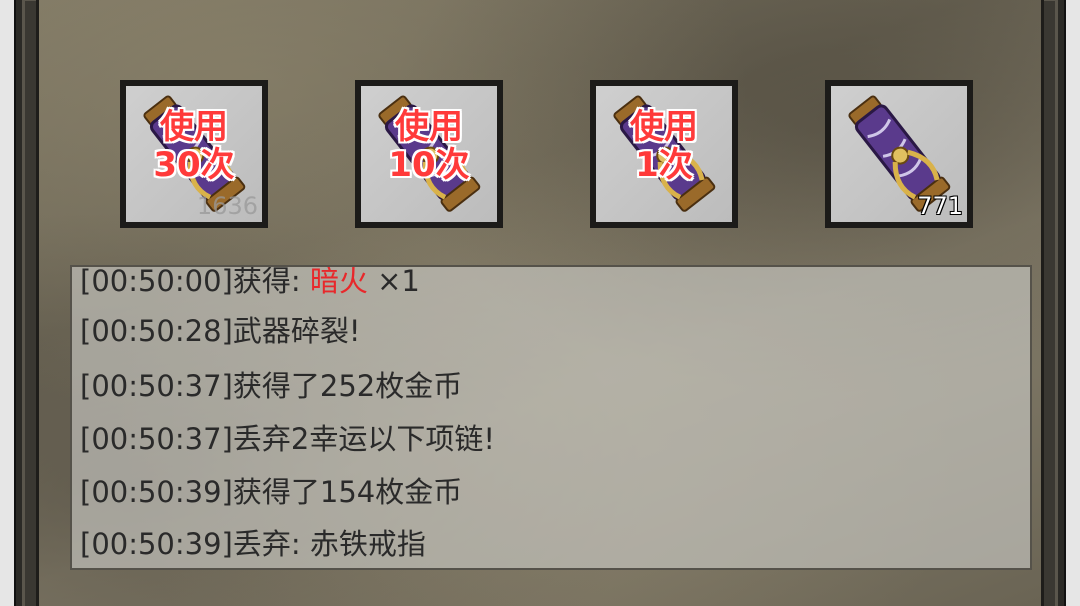  Describe the element at coordinates (338, 281) in the screenshot. I see `log-item-name: 暗火` at that location.